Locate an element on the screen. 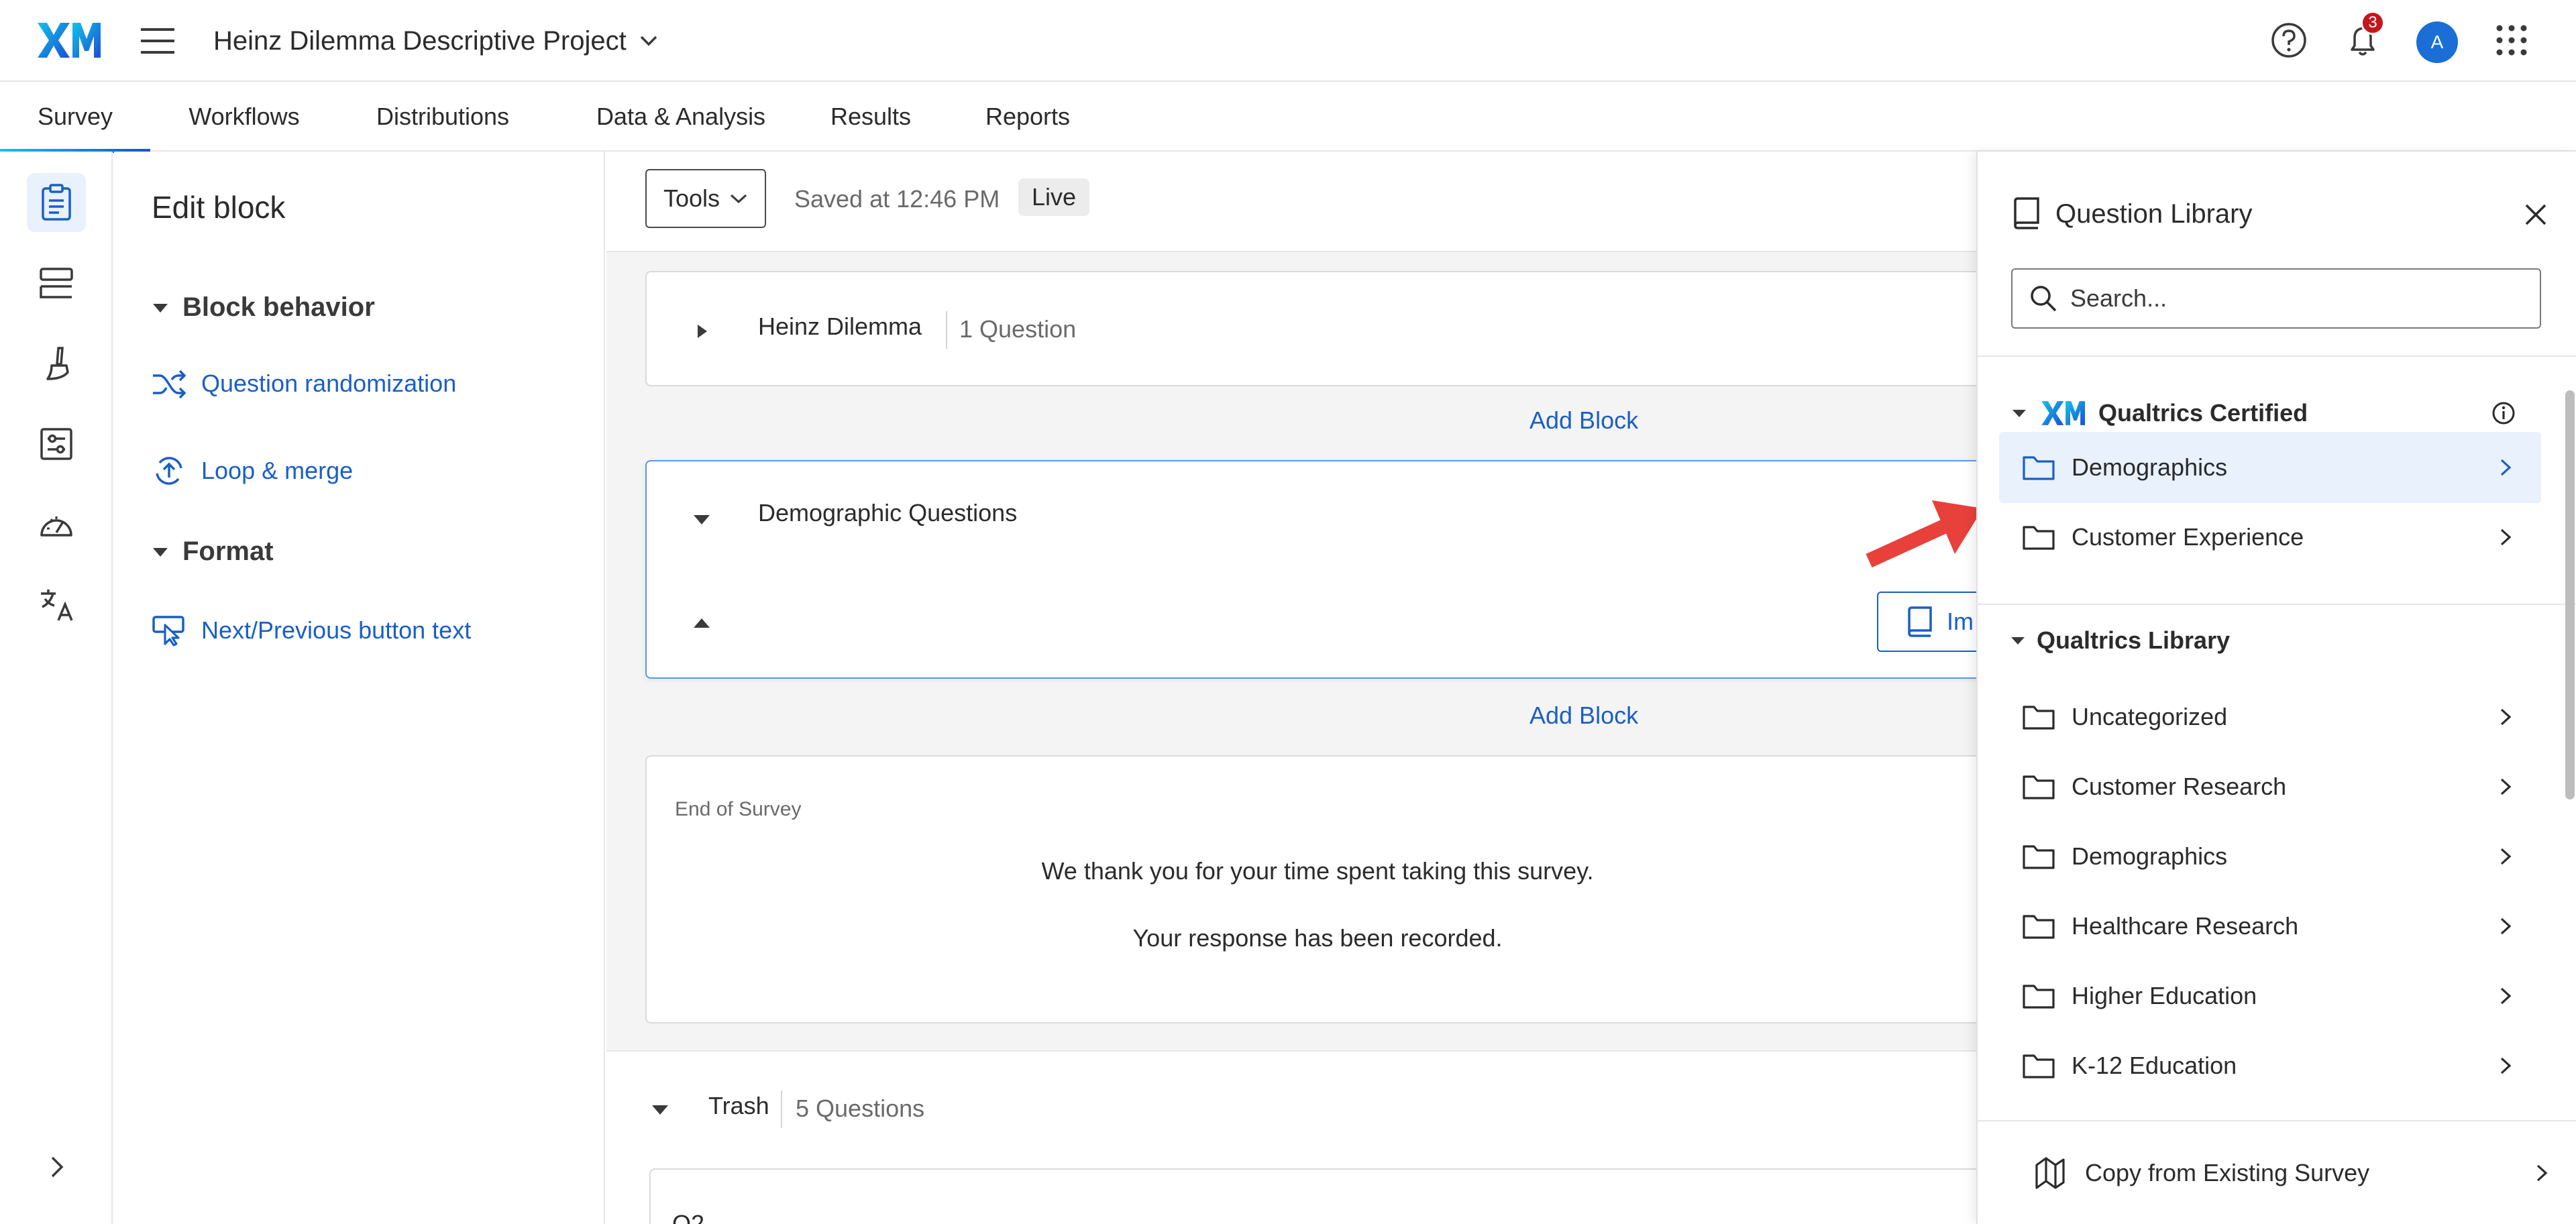 This screenshot has height=1224, width=2576. library-item-label: Demographics is located at coordinates (2150, 467).